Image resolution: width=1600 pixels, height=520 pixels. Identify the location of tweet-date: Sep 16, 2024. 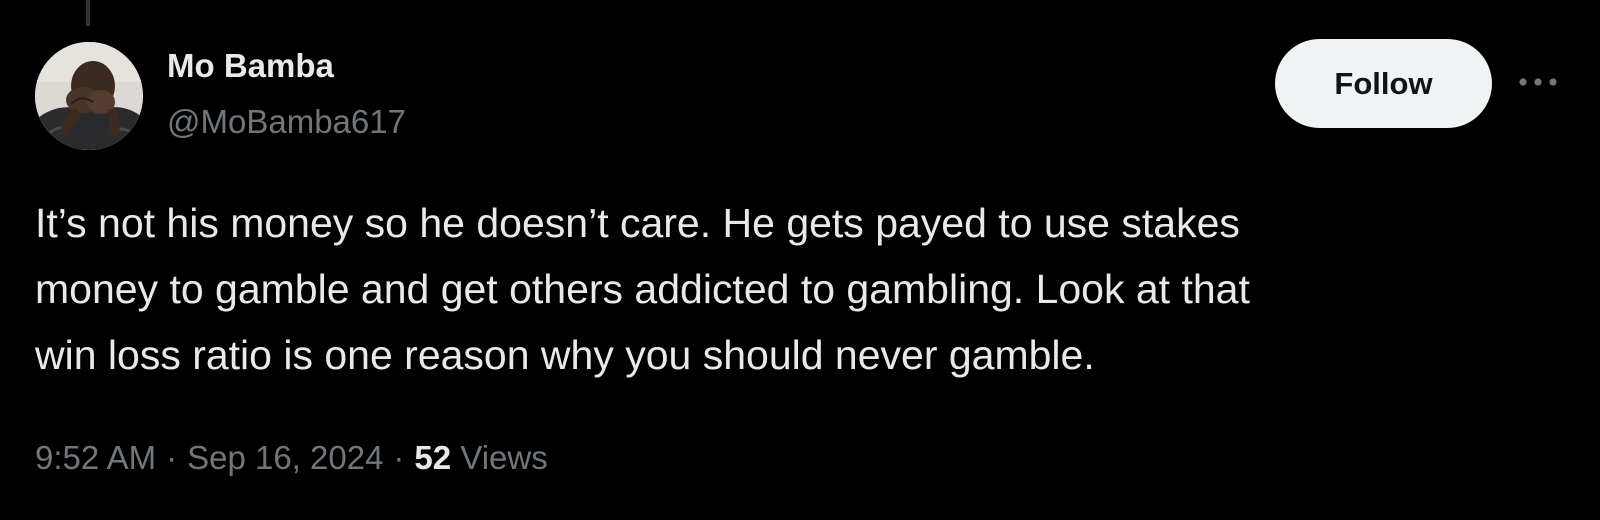
(285, 457).